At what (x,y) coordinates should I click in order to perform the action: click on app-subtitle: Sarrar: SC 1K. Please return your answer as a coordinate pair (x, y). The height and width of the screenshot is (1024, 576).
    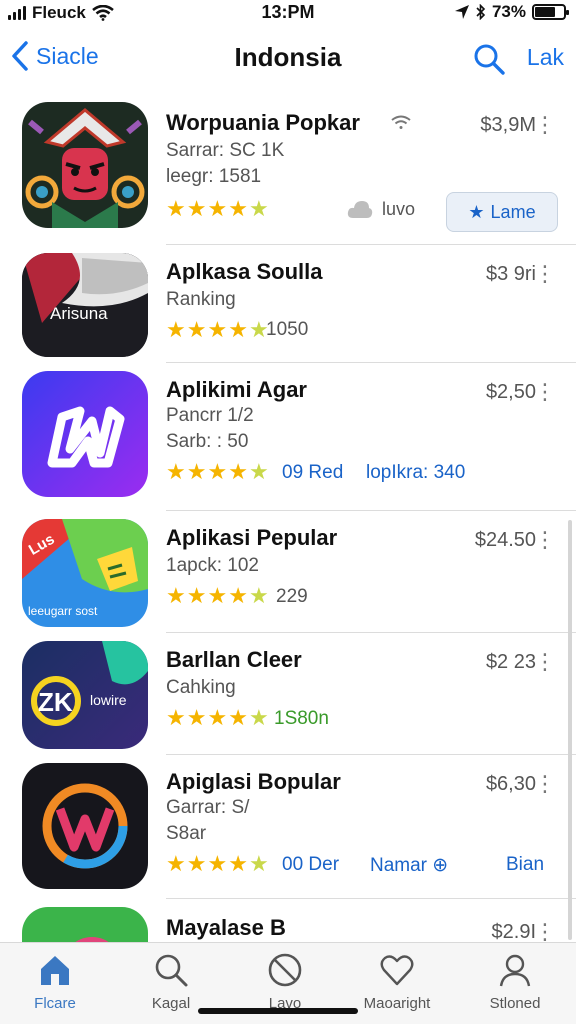
    Looking at the image, I should click on (225, 150).